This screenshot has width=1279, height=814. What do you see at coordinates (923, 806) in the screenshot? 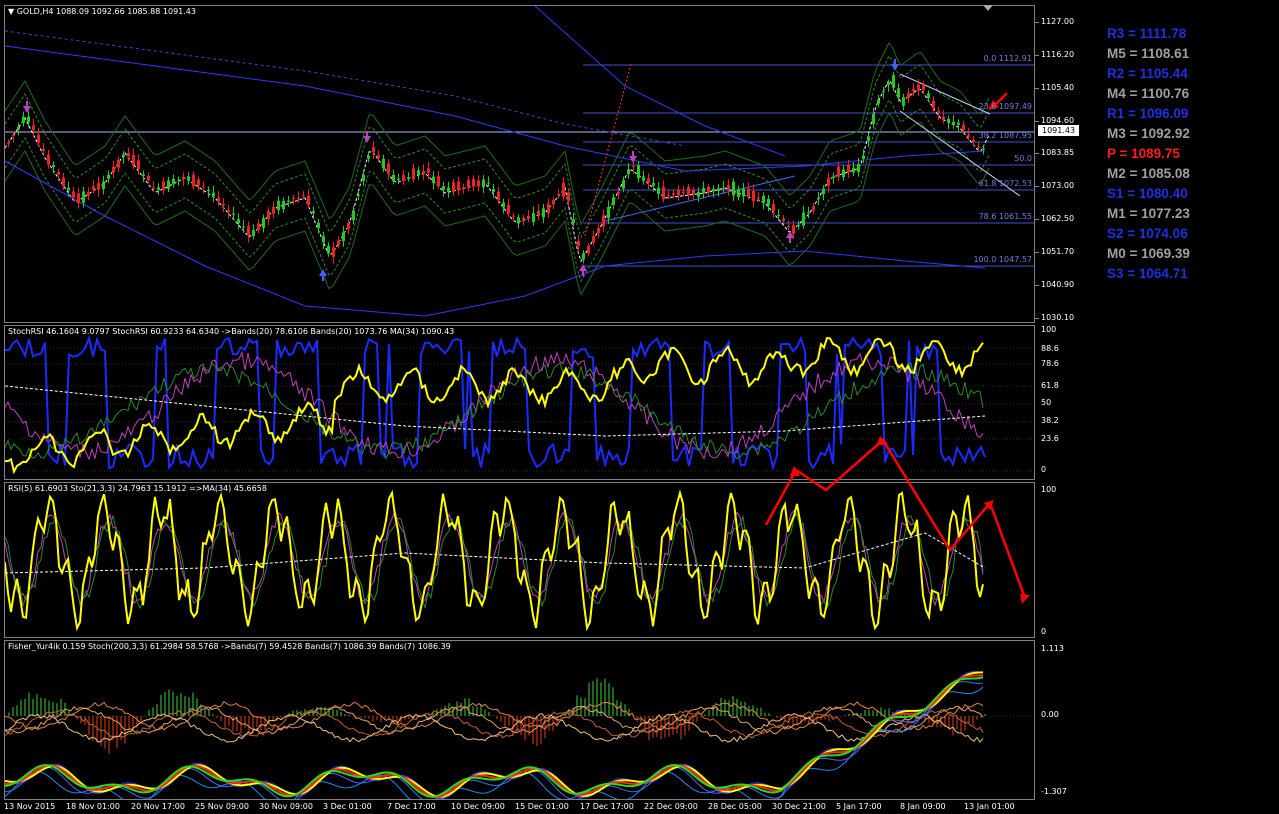
I see `time-axis-label: 8 Jan 09:00` at bounding box center [923, 806].